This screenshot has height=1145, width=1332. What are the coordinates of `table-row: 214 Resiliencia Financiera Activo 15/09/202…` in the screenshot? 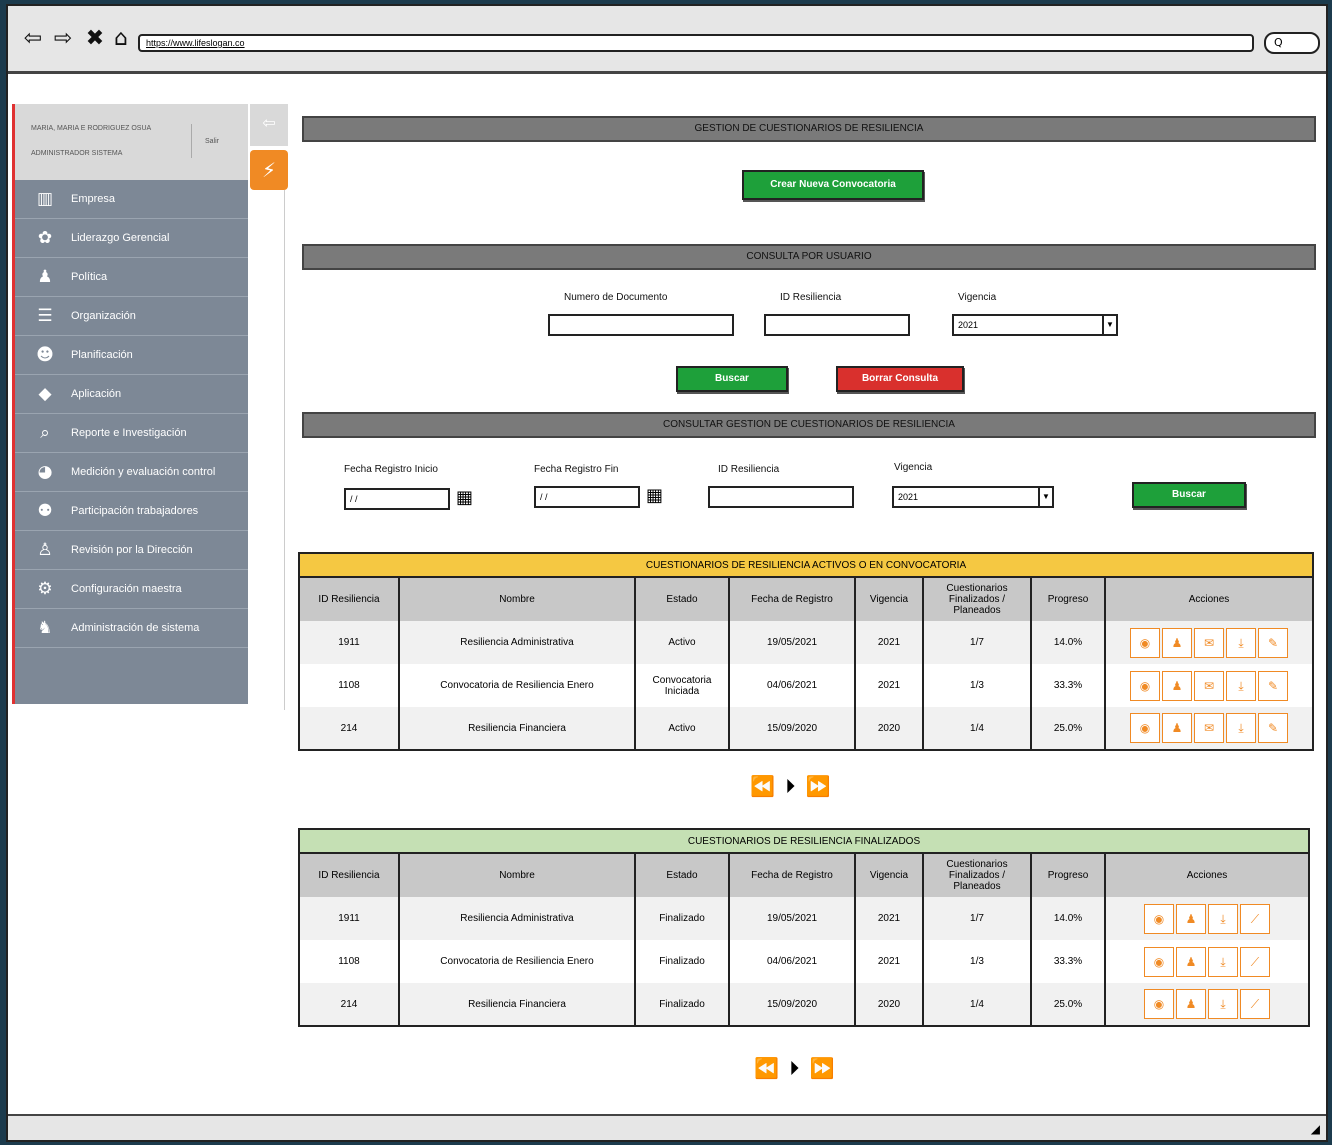 It's located at (806, 728).